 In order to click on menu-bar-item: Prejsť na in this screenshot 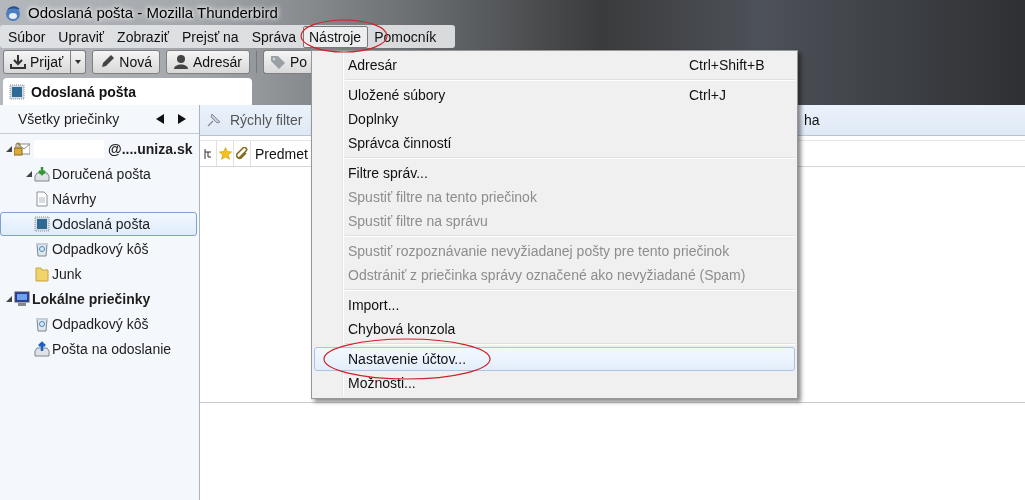, I will do `click(211, 36)`.